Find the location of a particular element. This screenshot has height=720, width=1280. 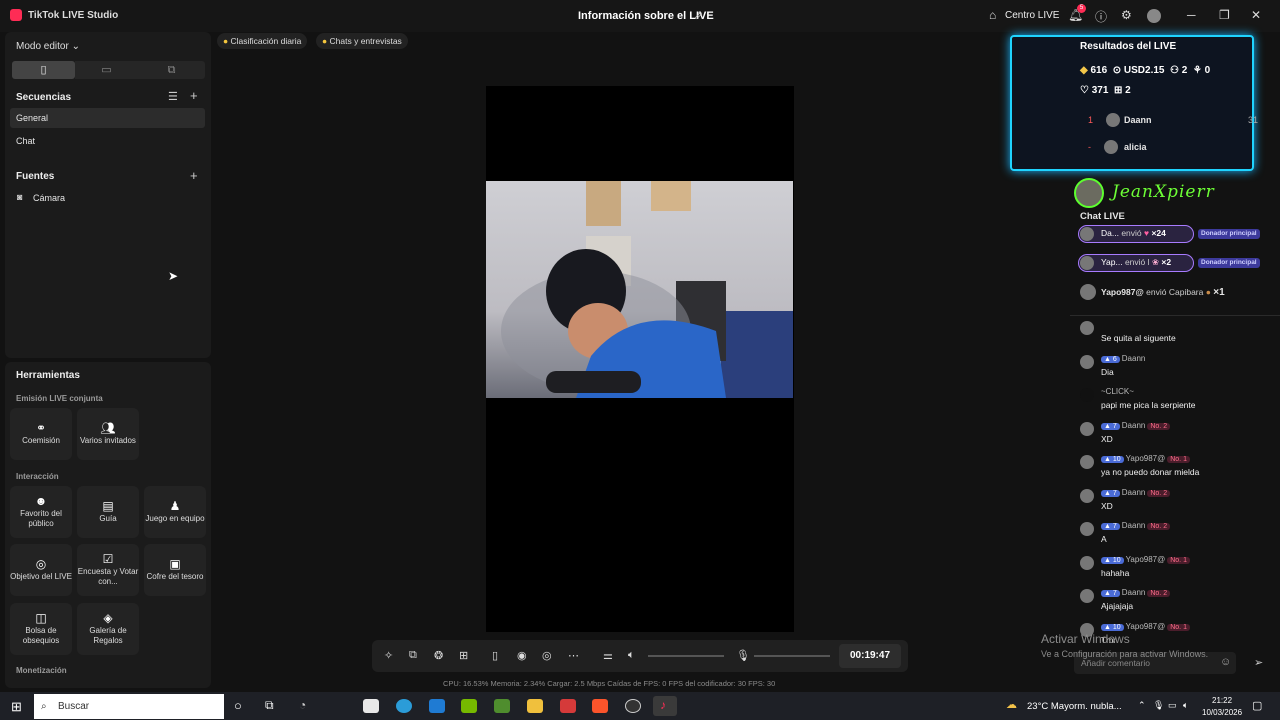

gift-count: ×24 is located at coordinates (1158, 233).